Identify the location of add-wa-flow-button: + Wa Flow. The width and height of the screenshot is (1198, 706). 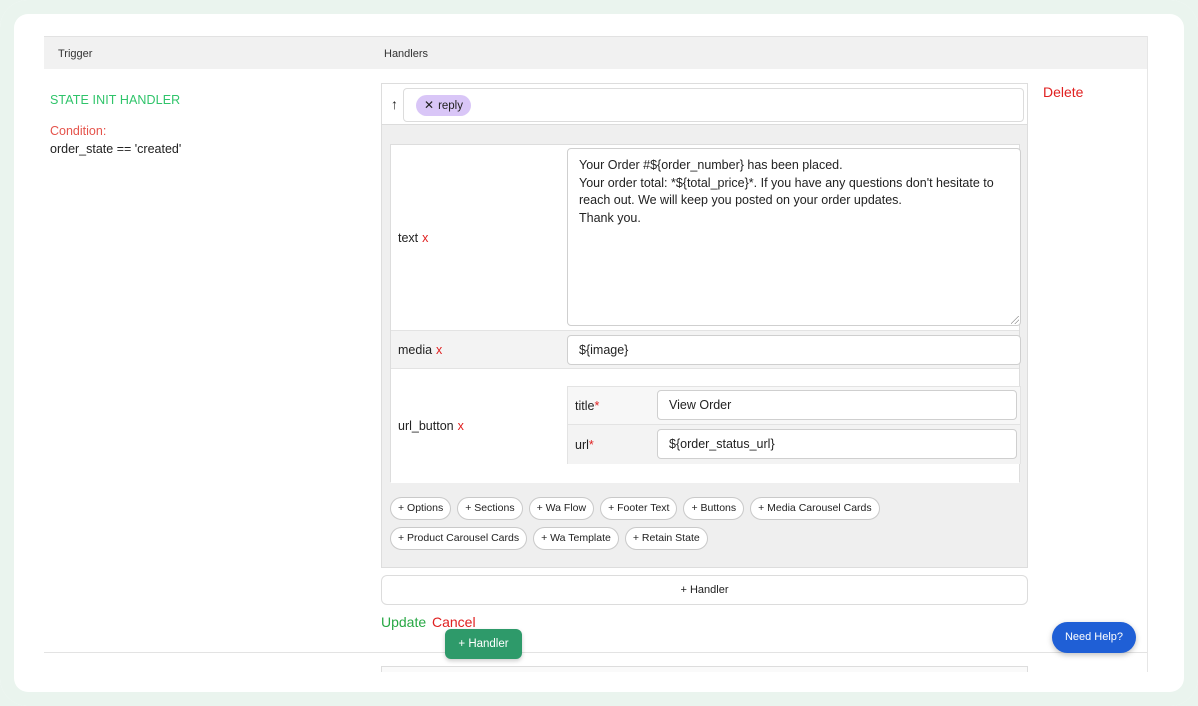
(561, 508).